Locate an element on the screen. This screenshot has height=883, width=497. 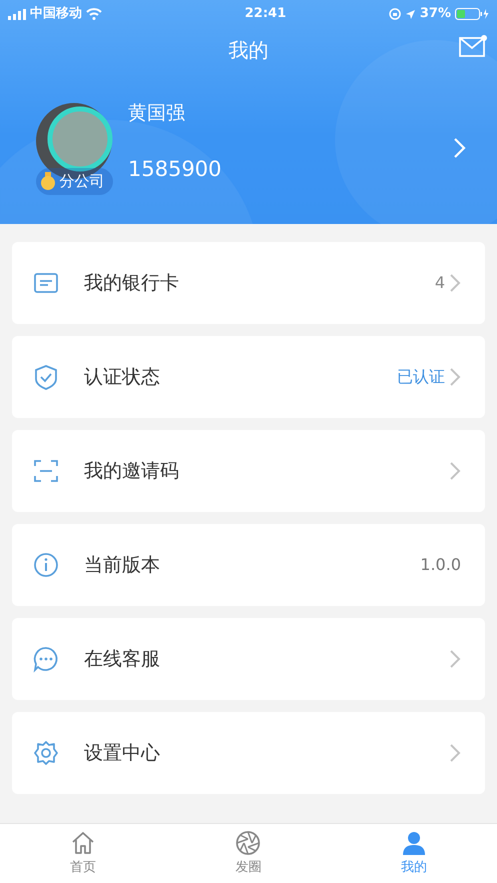
battery-percent: 37% is located at coordinates (435, 14).